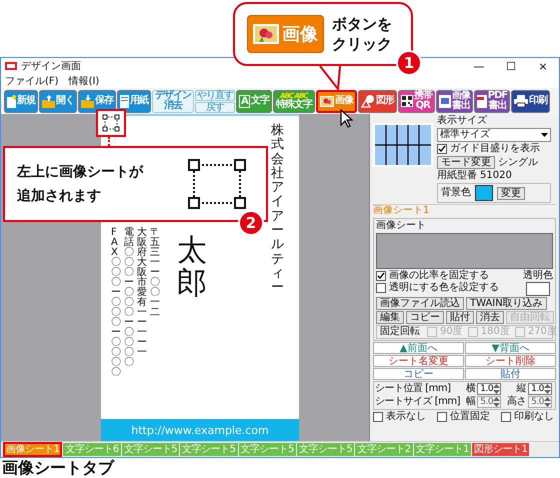 This screenshot has width=560, height=478. What do you see at coordinates (538, 289) in the screenshot?
I see `transparent-color-swatch` at bounding box center [538, 289].